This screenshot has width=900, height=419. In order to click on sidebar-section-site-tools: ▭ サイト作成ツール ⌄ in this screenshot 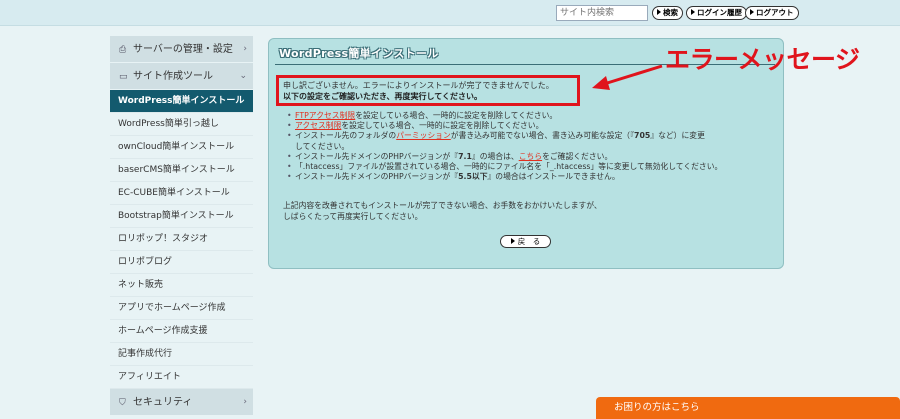, I will do `click(181, 76)`.